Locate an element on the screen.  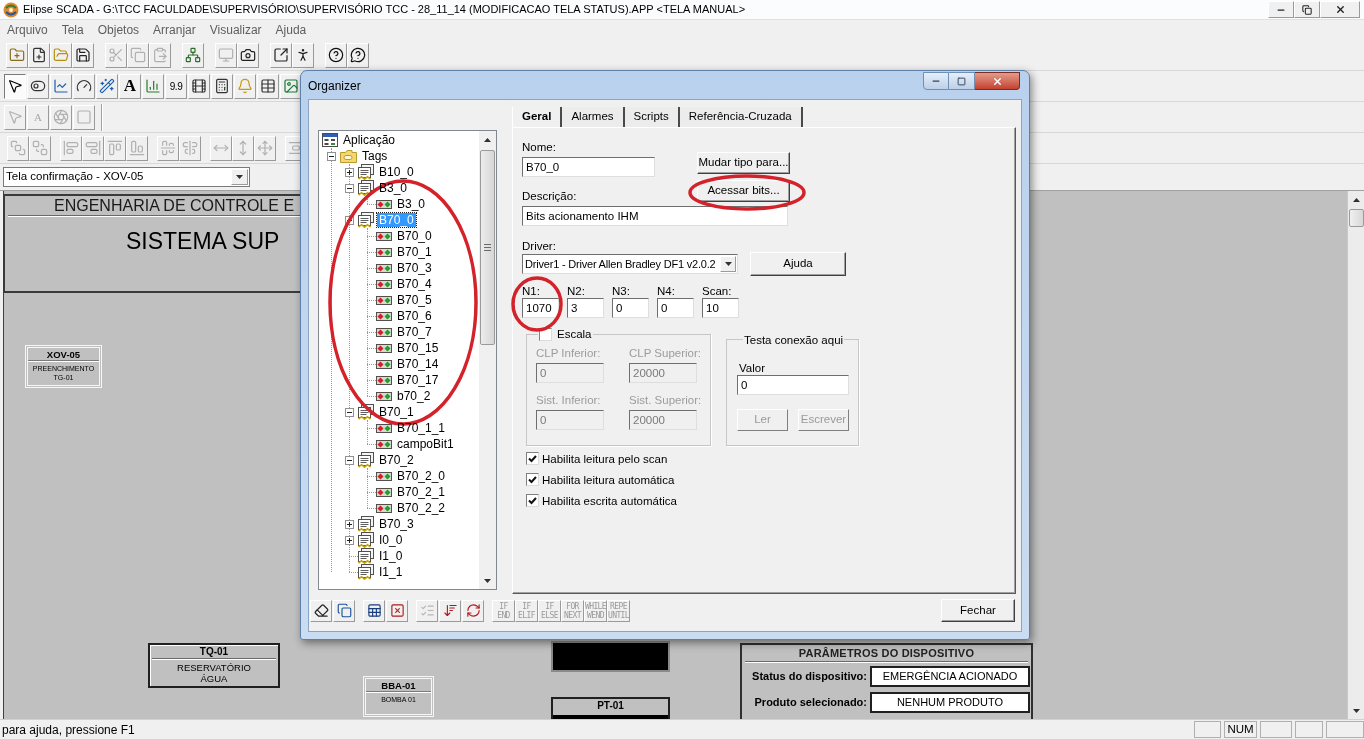
camera-icon is located at coordinates (248, 55).